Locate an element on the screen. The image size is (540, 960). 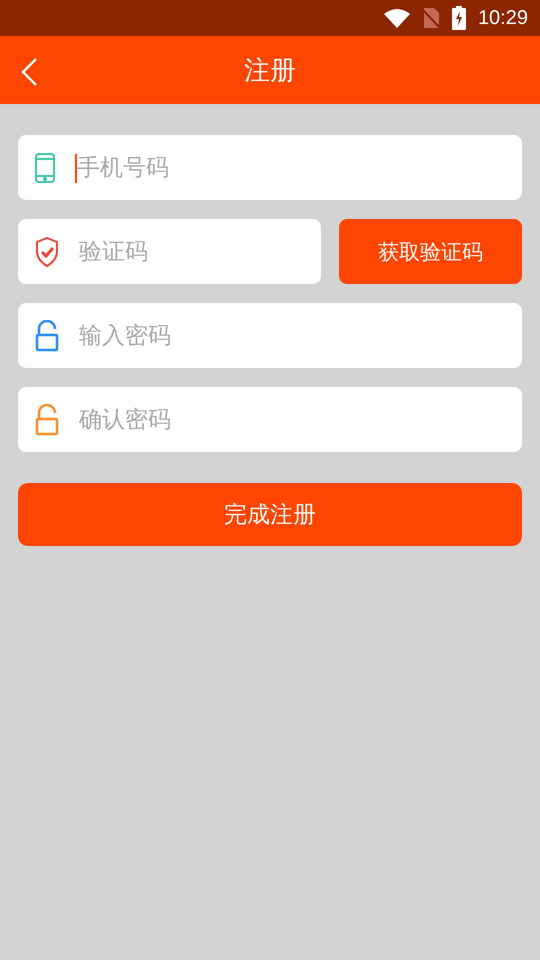
wifi-icon is located at coordinates (397, 18).